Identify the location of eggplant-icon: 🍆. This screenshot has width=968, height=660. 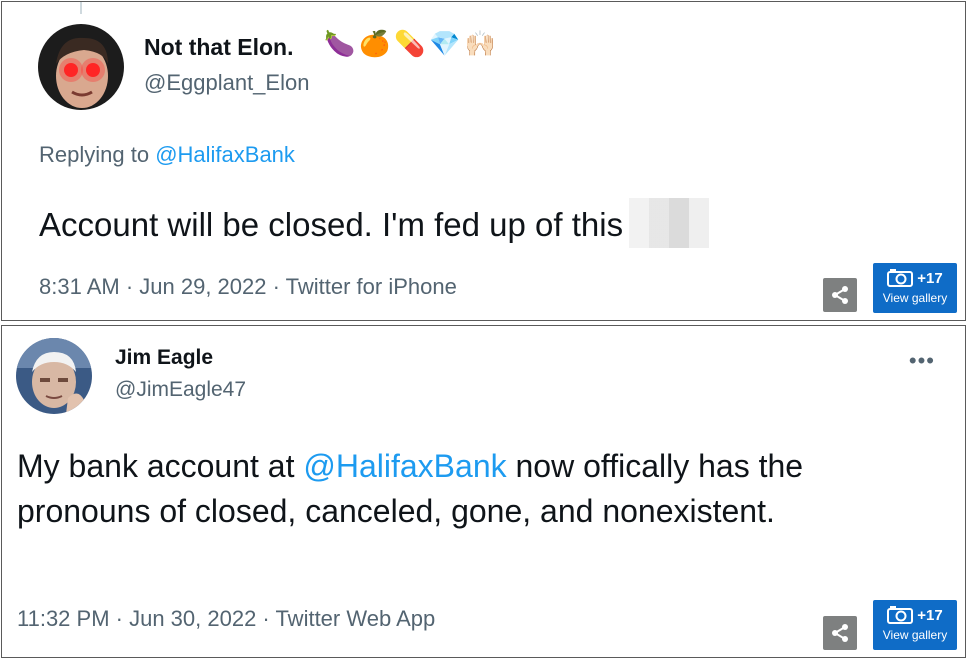
(340, 44).